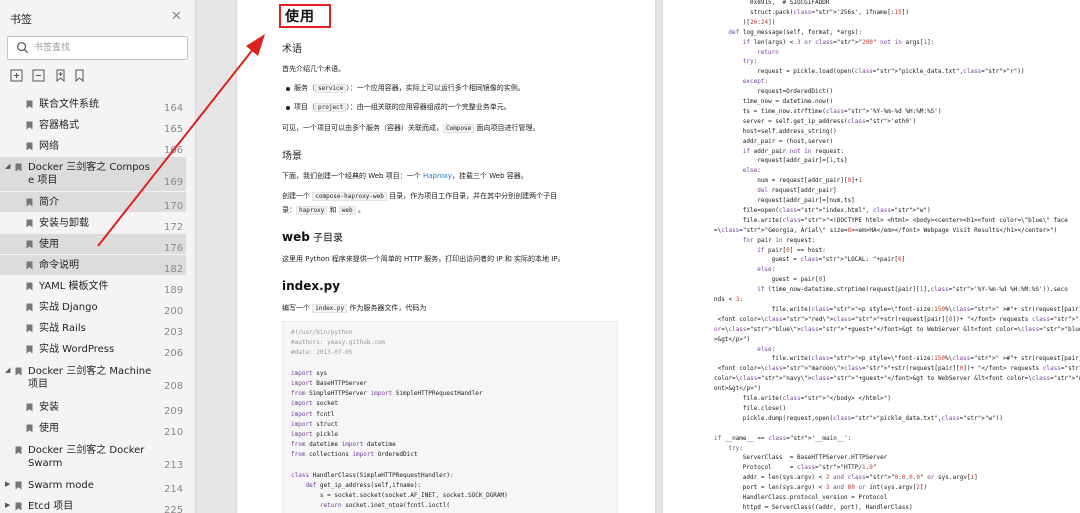  I want to click on code-line: request[addr_pair]=[1,ts], so click(802, 161).